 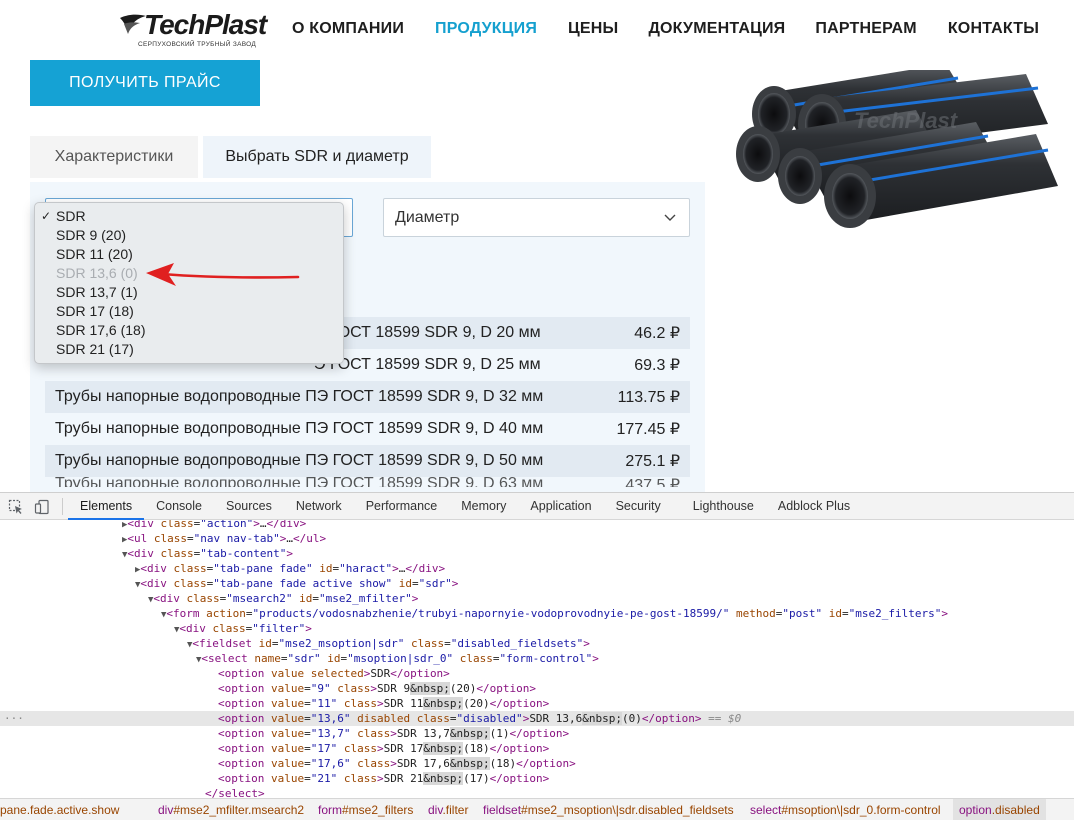 I want to click on tab-lighthouse: Lighthouse, so click(x=719, y=506).